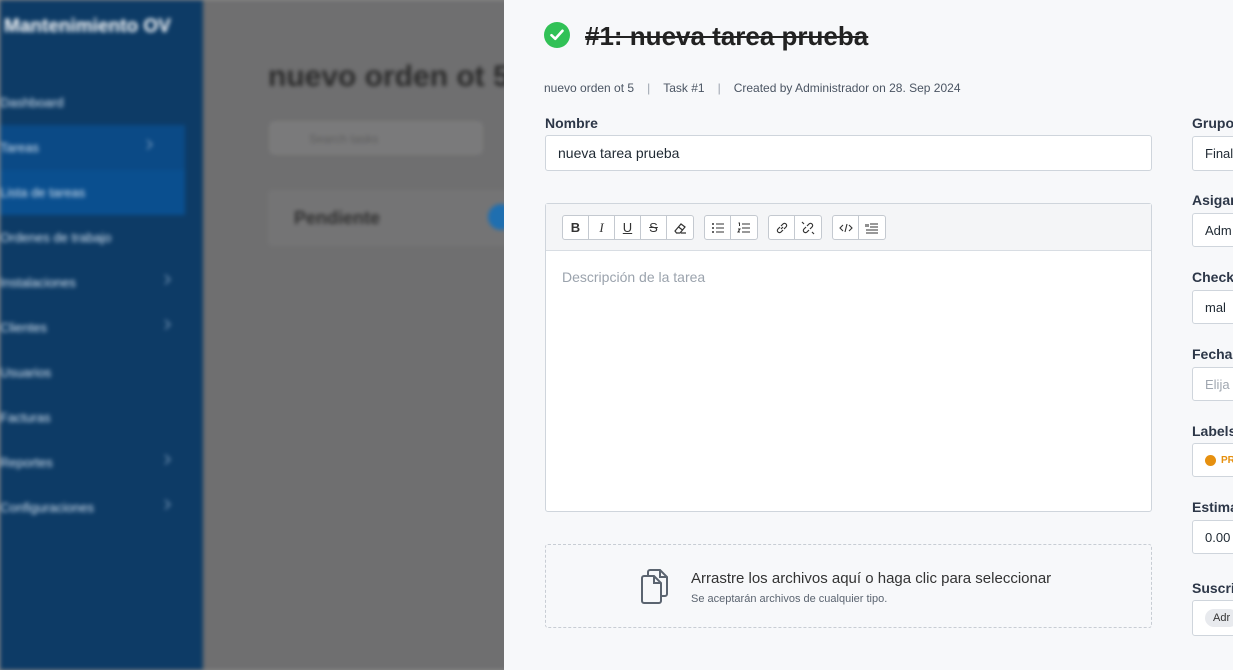  Describe the element at coordinates (101, 372) in the screenshot. I see `sidebar-item-usuarios: Usuarios` at that location.